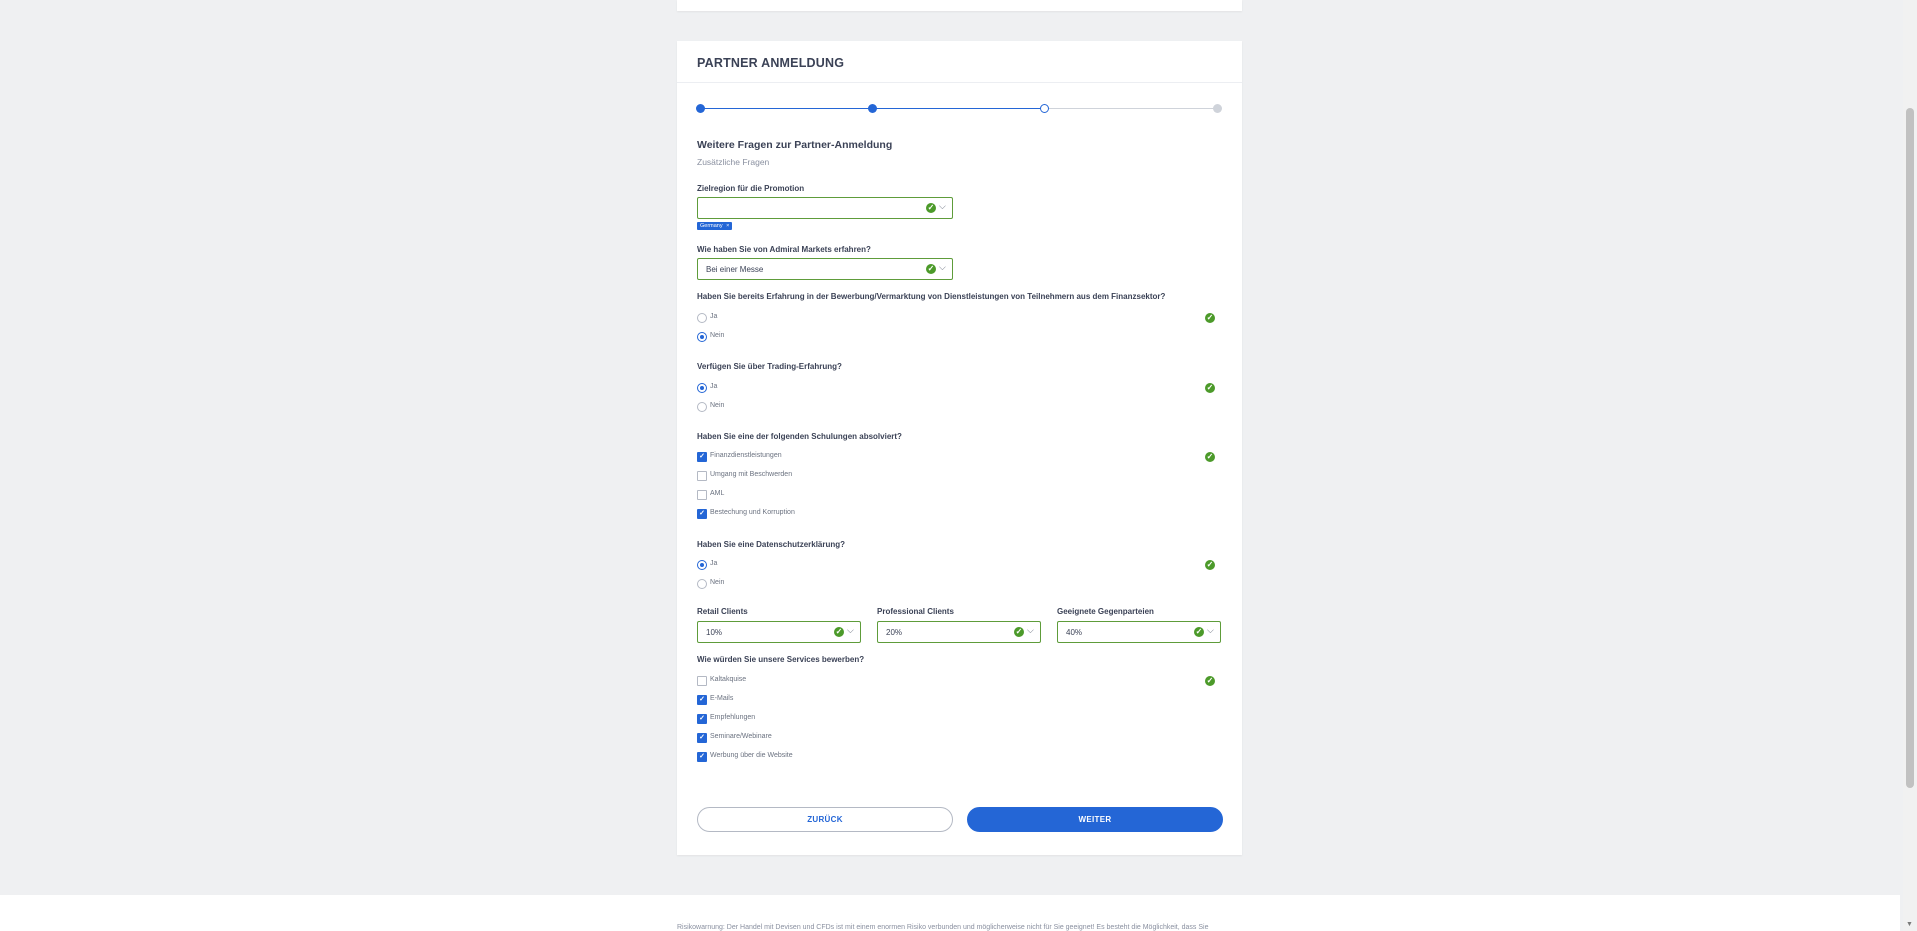 The height and width of the screenshot is (931, 1917). Describe the element at coordinates (1909, 924) in the screenshot. I see `scroll-down-arrow-icon: ▼` at that location.